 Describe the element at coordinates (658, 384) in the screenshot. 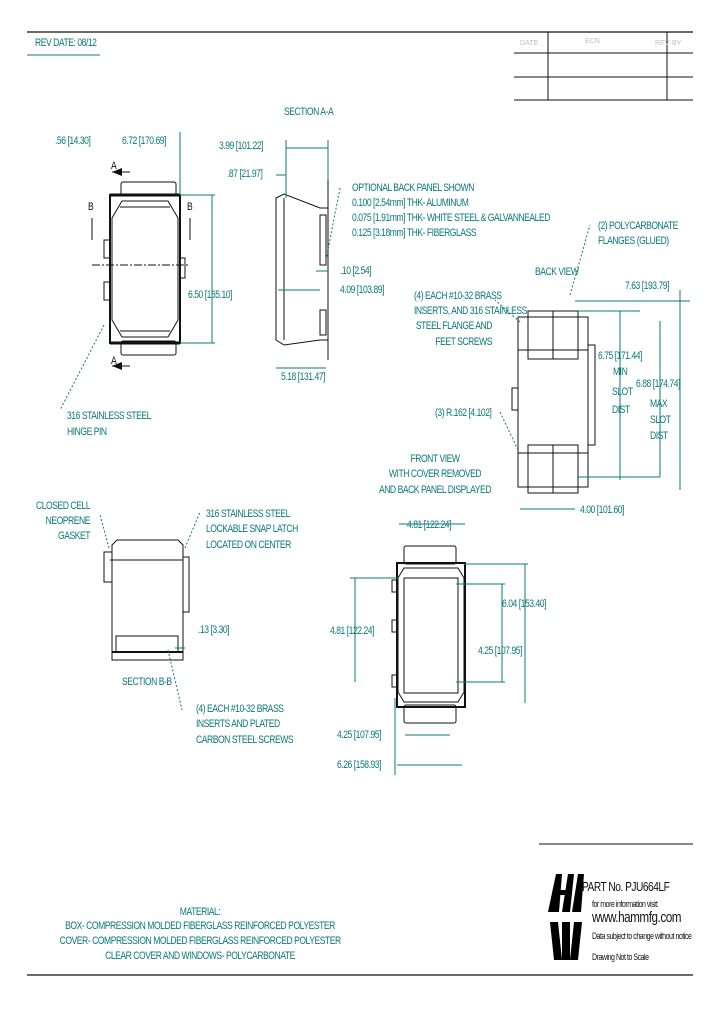

I see `dim-688: 6.88 [174.74]` at that location.